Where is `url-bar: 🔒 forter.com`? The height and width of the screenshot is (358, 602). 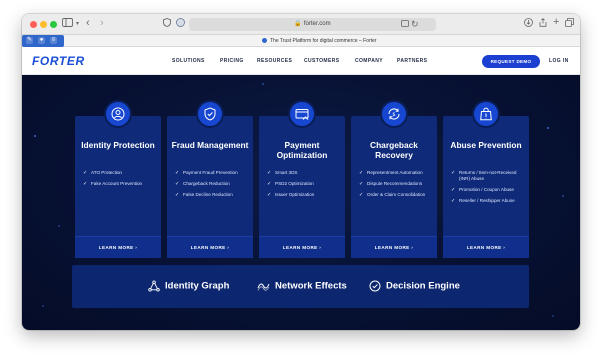 url-bar: 🔒 forter.com is located at coordinates (312, 24).